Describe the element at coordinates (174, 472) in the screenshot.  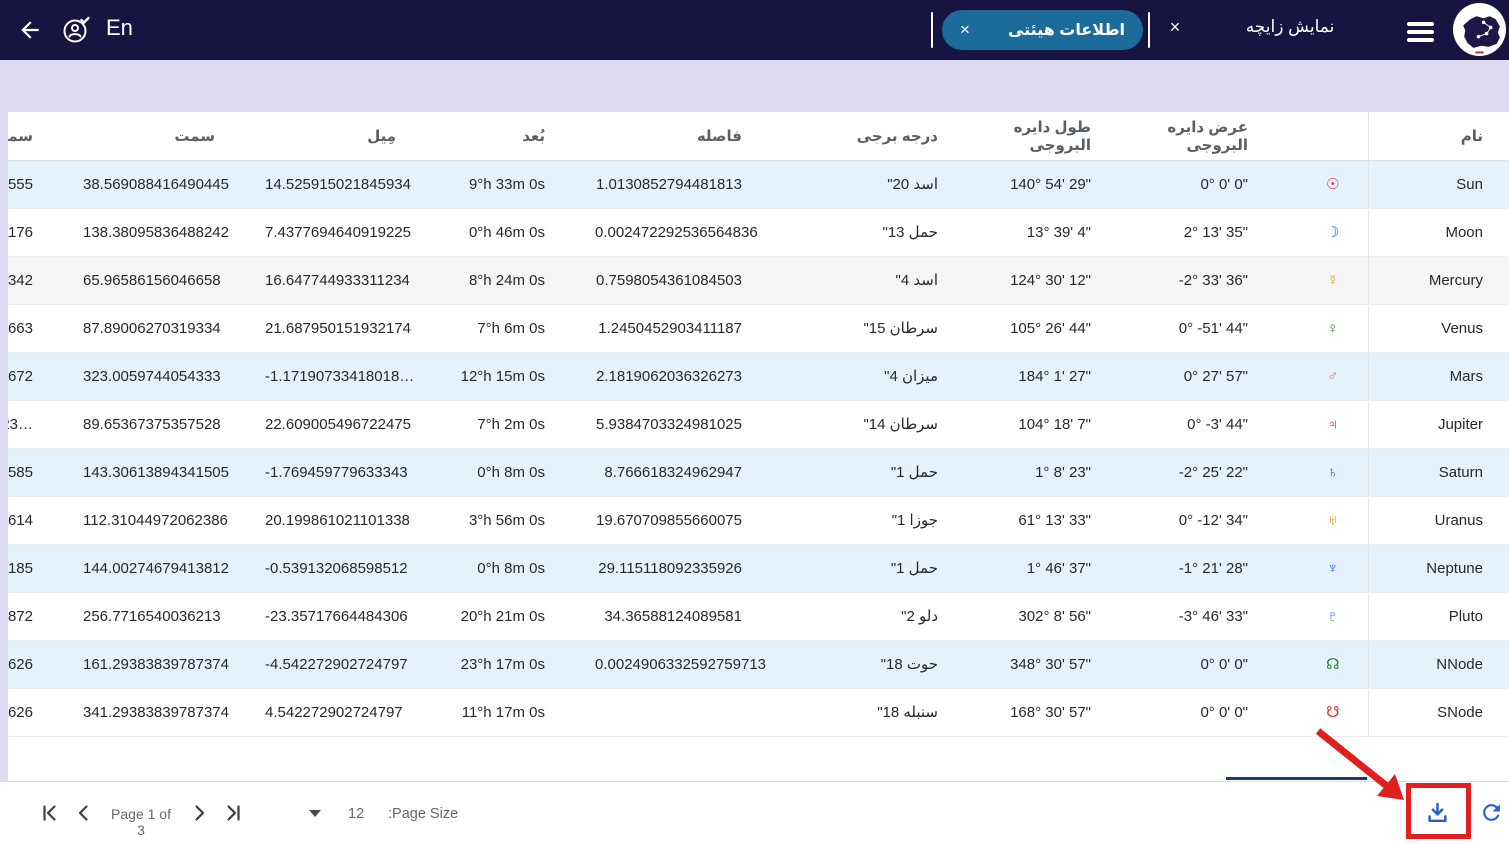
I see `azimuth-value: 143.30613894341505` at that location.